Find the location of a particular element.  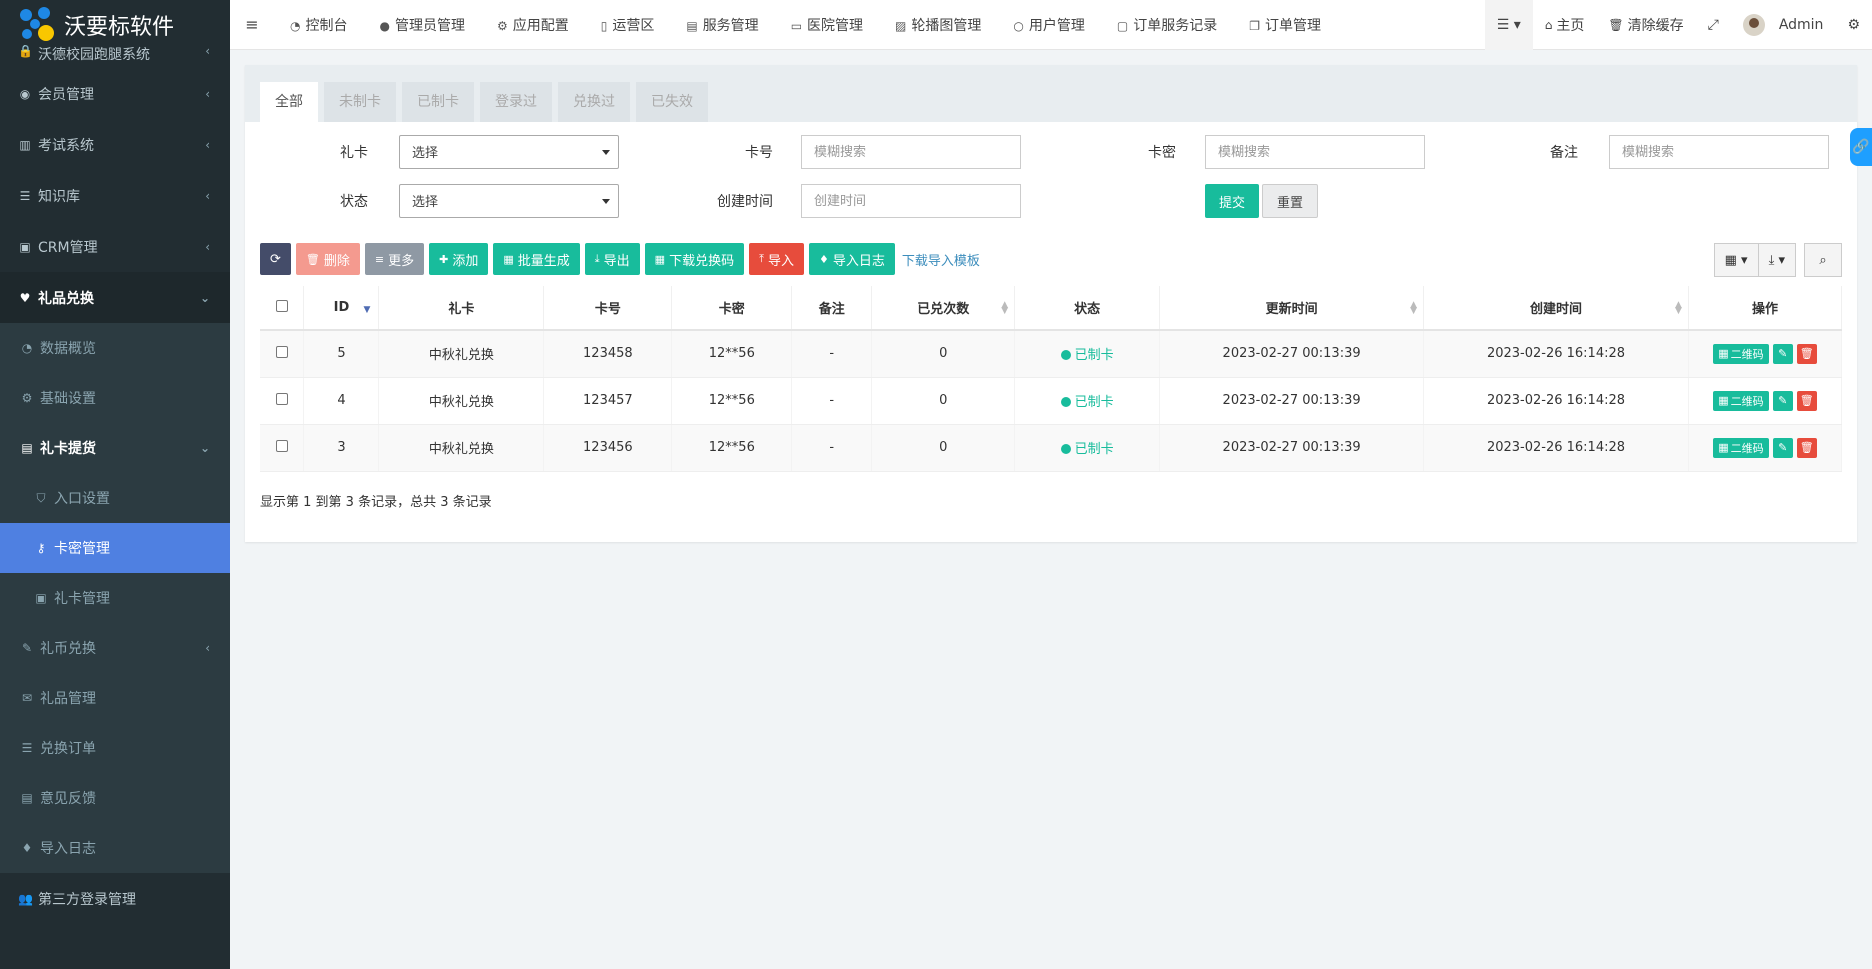

remark-input is located at coordinates (1719, 152).